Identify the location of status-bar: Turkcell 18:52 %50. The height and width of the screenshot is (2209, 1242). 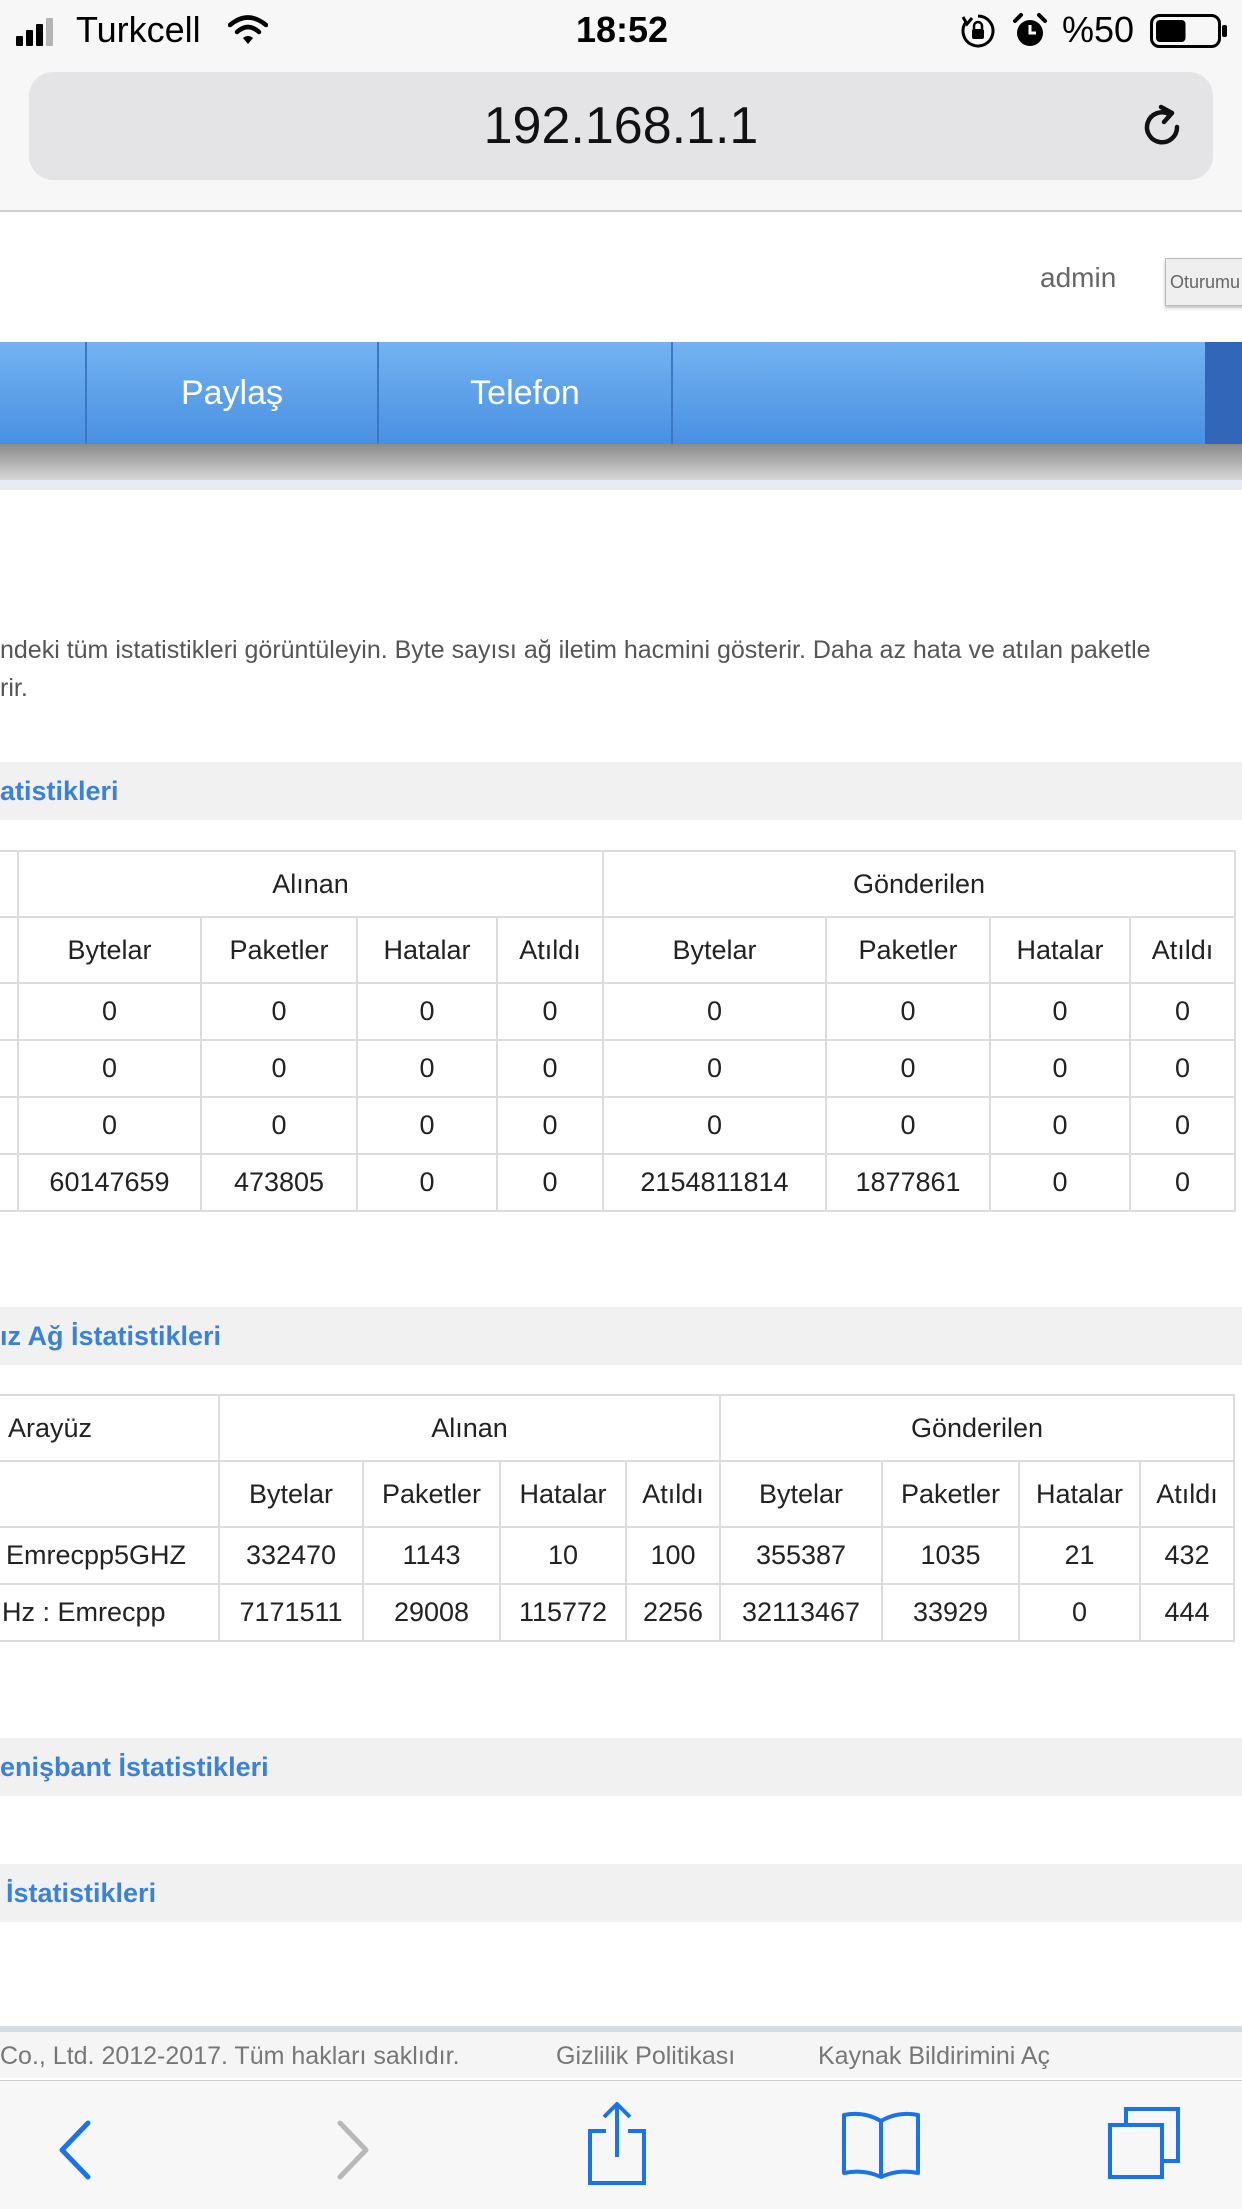
(621, 31).